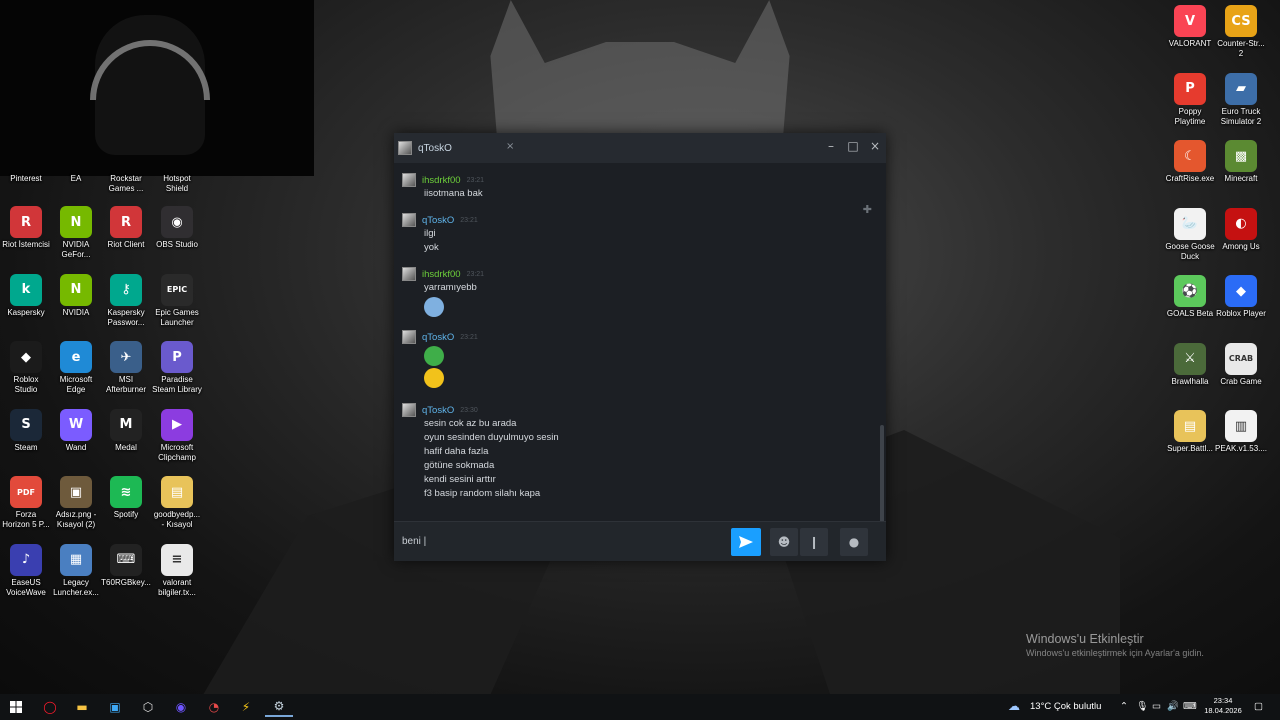 This screenshot has height=720, width=1280. What do you see at coordinates (26, 228) in the screenshot?
I see `desktop-icon: R Riot İstemcisi` at bounding box center [26, 228].